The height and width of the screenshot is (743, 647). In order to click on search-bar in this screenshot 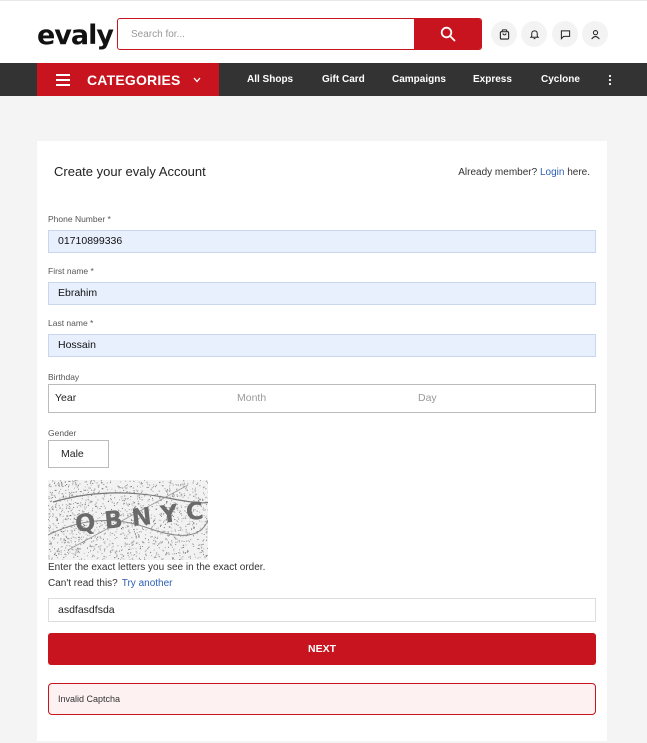, I will do `click(299, 34)`.